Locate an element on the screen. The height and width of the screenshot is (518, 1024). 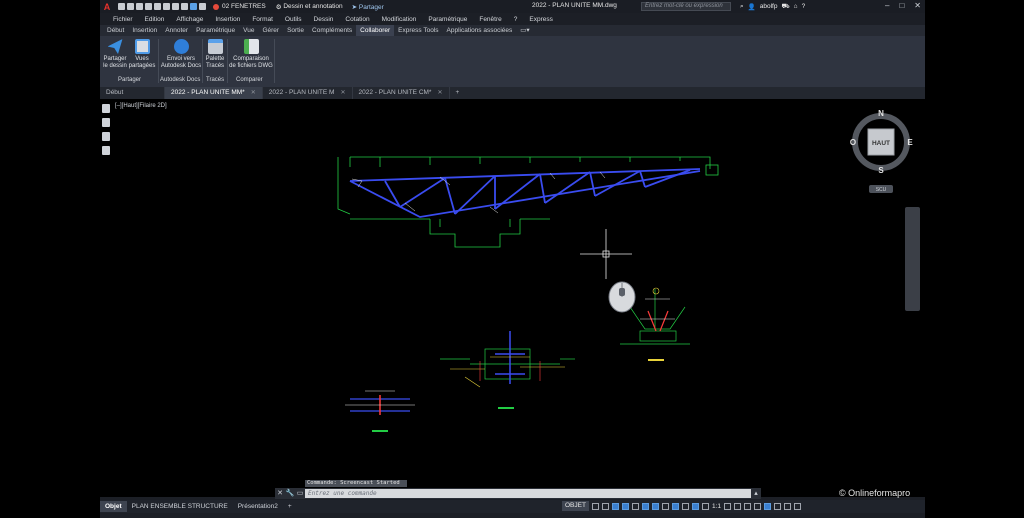
menu-insertion: Insertion is located at coordinates (227, 19).